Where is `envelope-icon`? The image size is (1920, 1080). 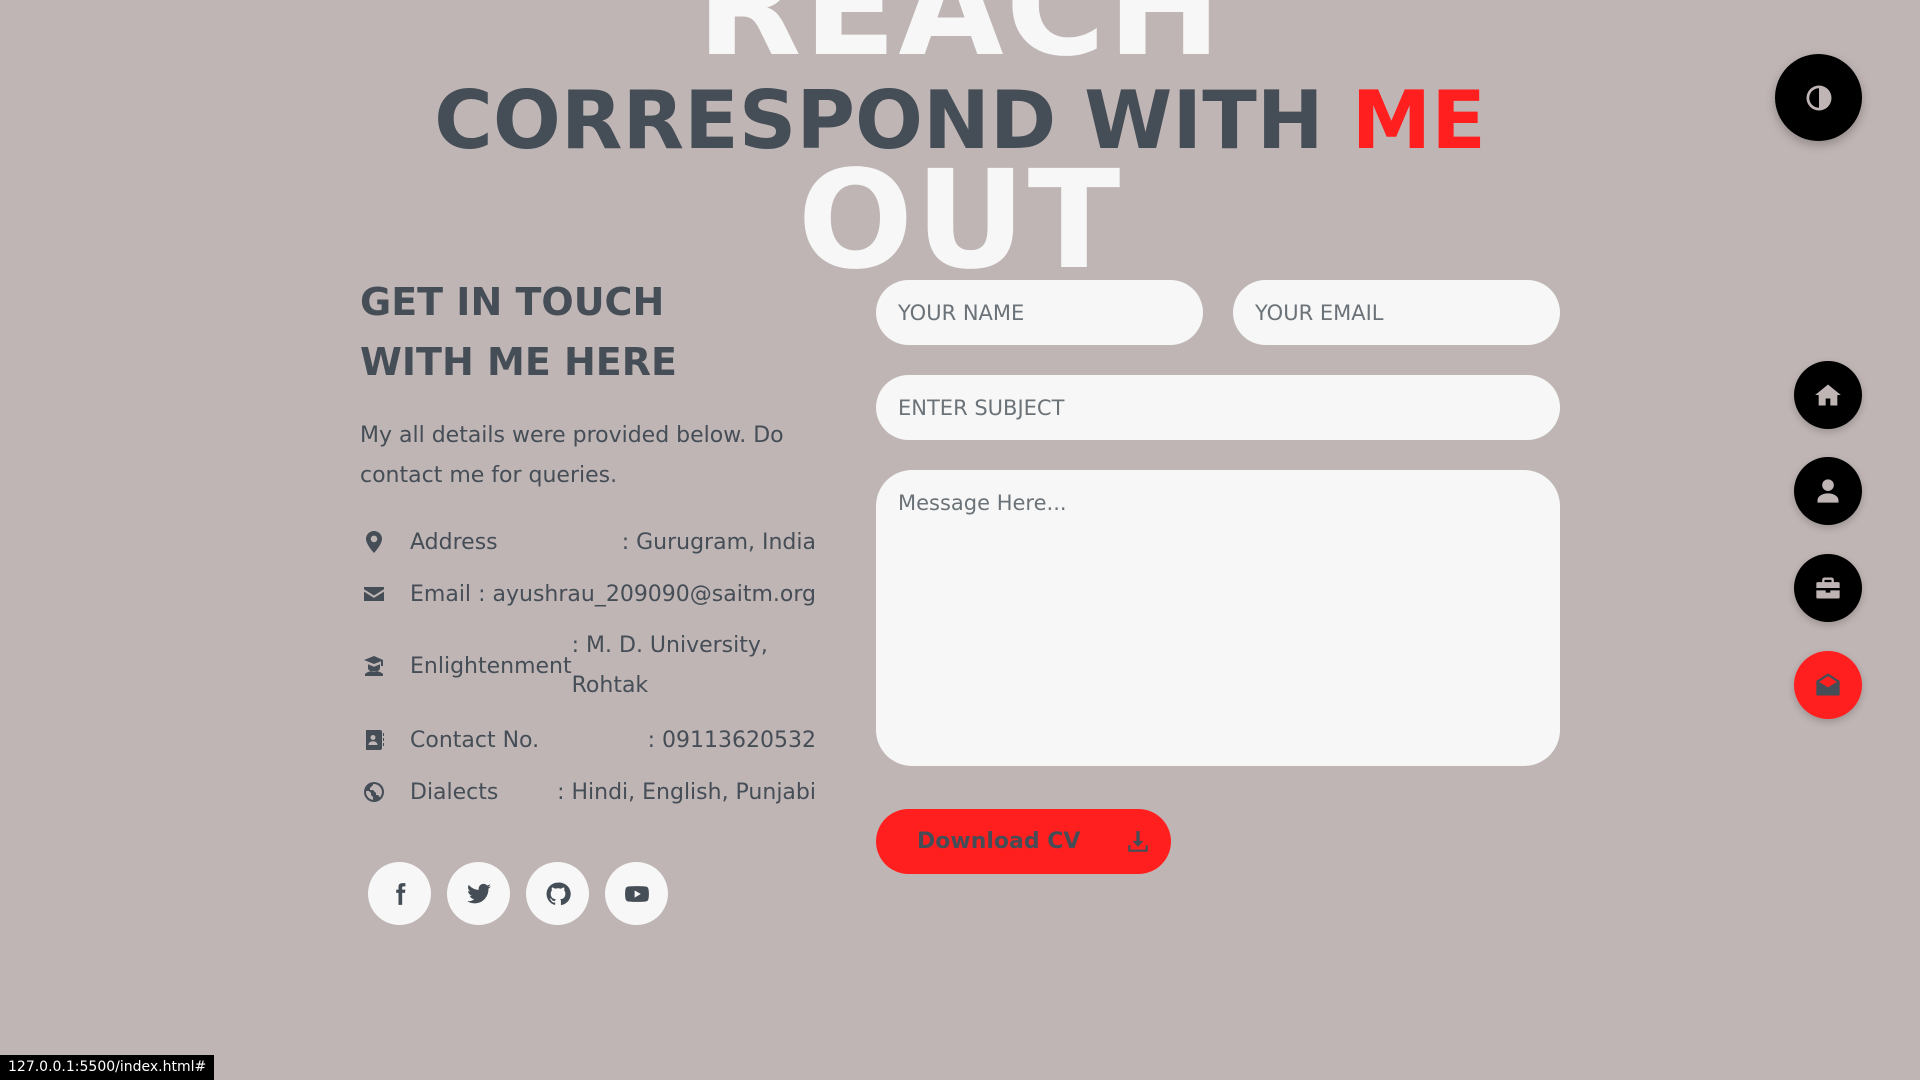 envelope-icon is located at coordinates (374, 594).